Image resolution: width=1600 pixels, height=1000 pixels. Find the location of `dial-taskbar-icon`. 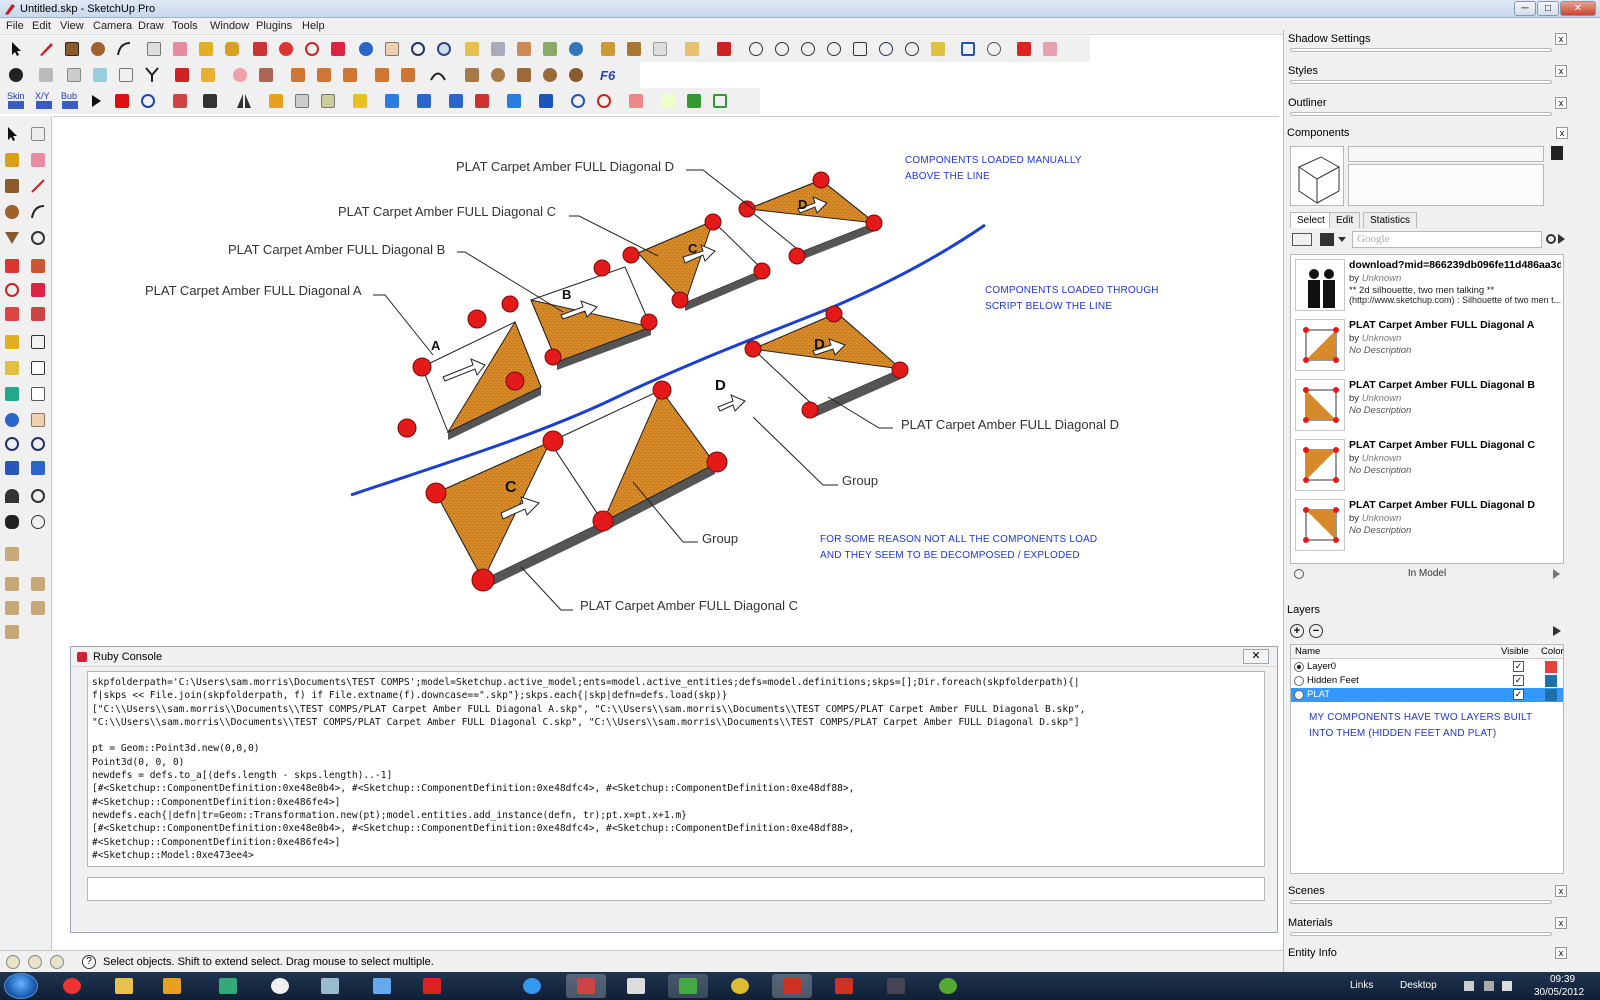

dial-taskbar-icon is located at coordinates (280, 986).